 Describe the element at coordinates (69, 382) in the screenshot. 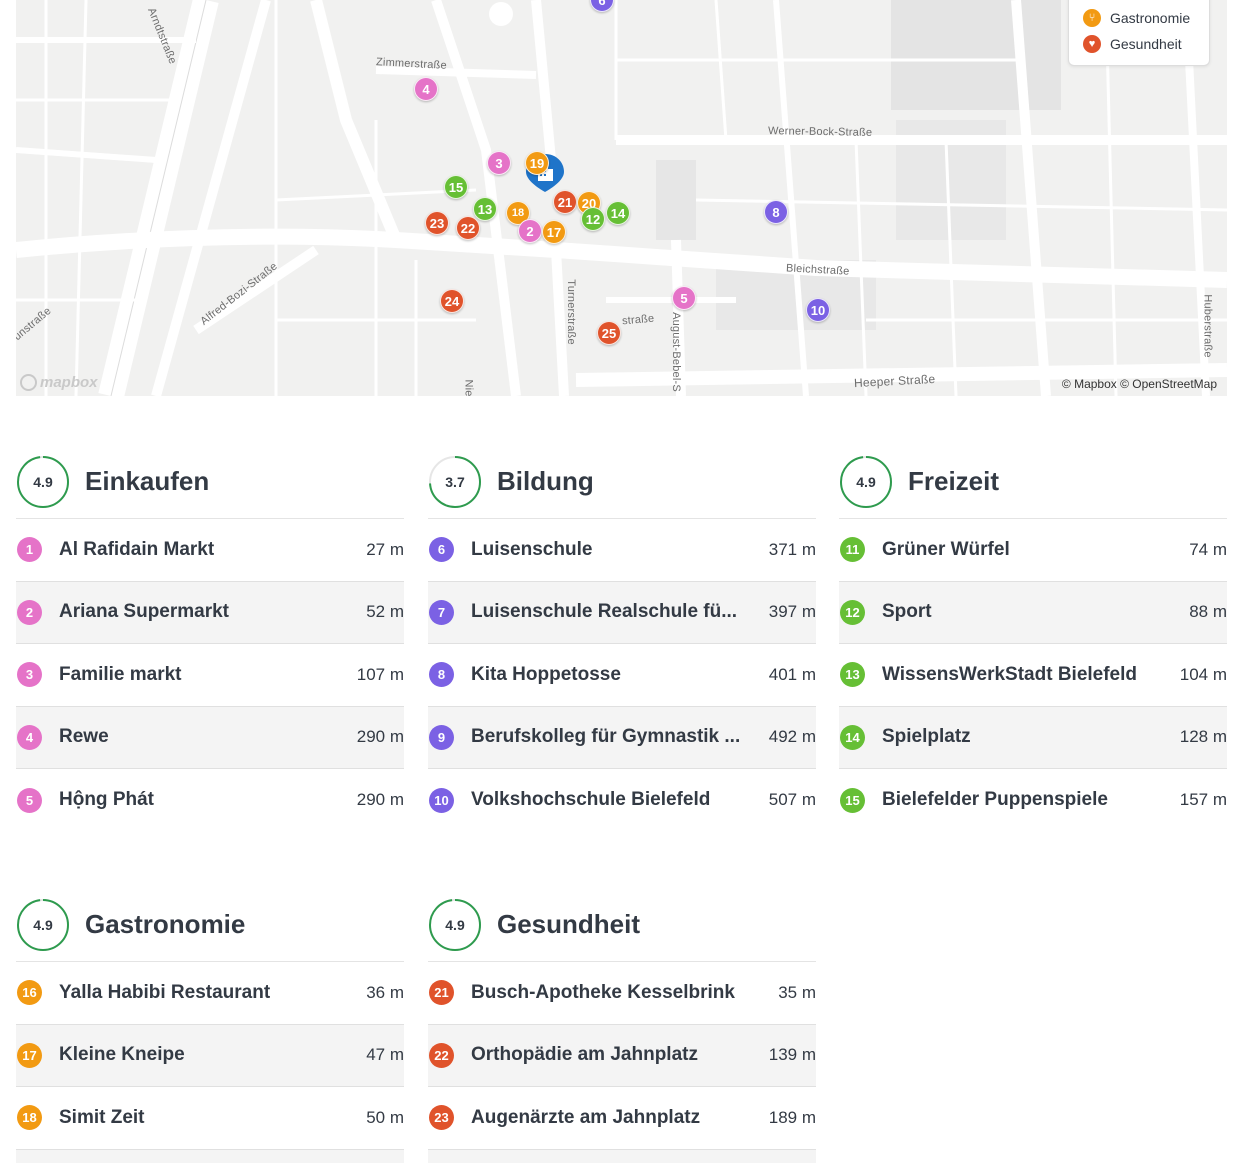

I see `mapbox-logo-text: mapbox` at that location.